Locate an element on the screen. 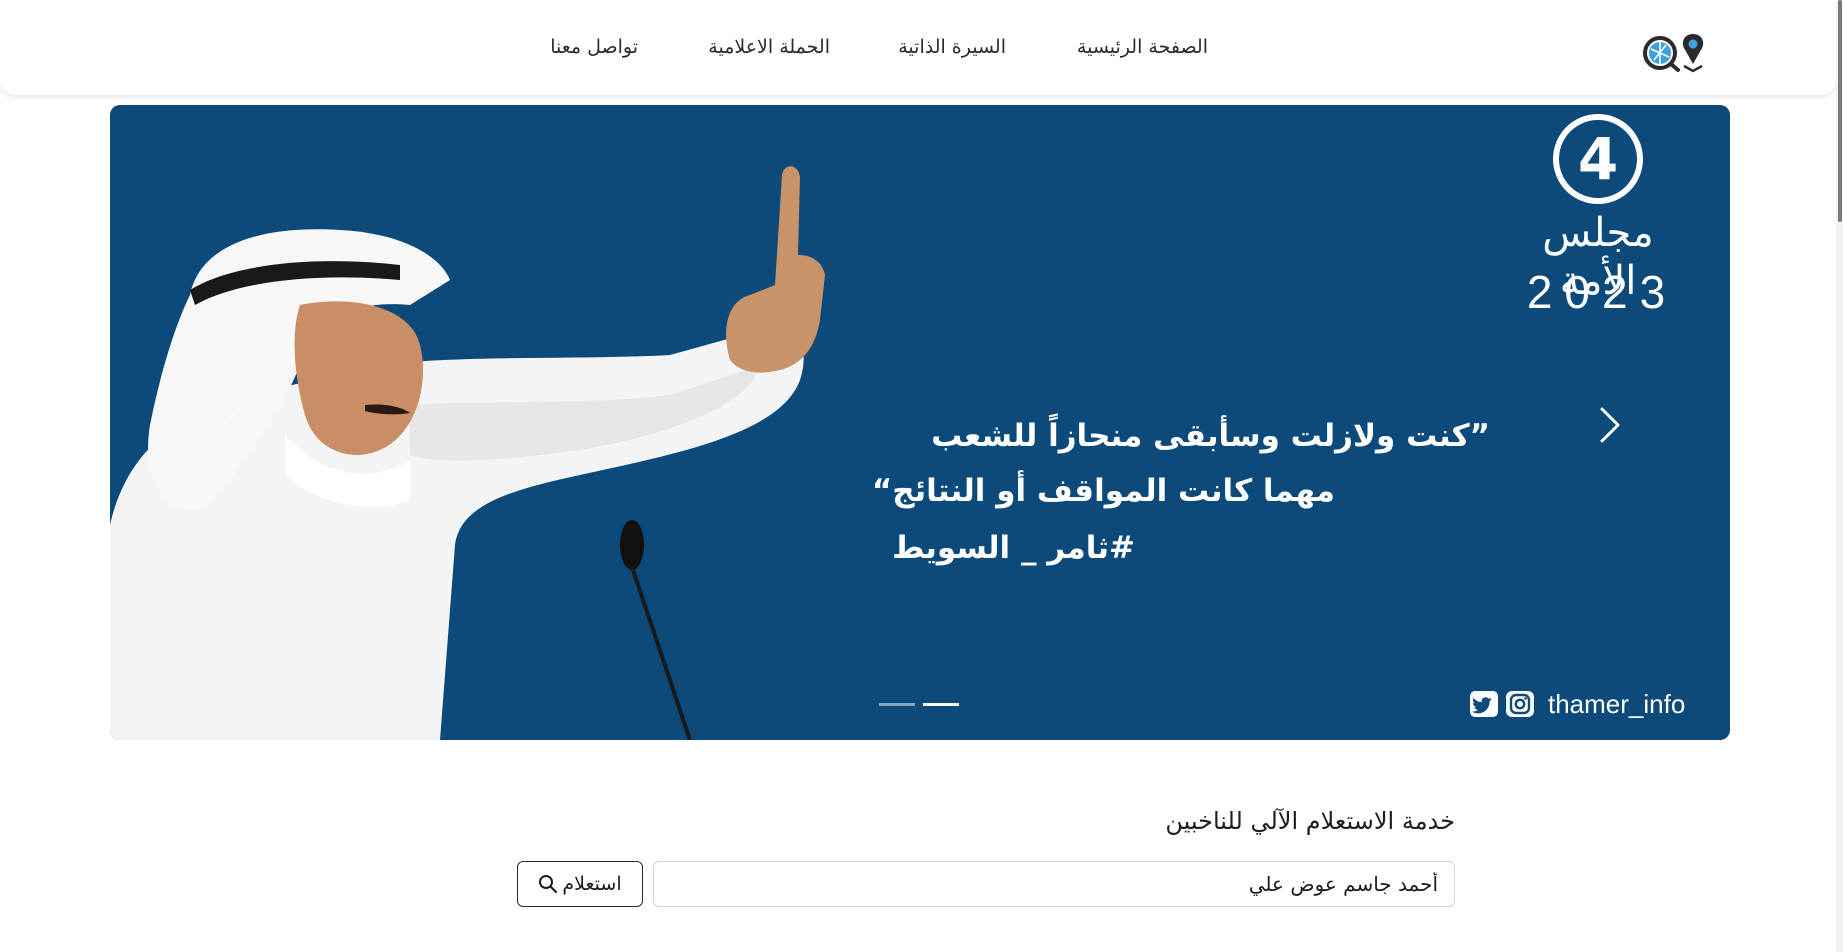  nav-biography: السيرة الذاتية is located at coordinates (947, 49).